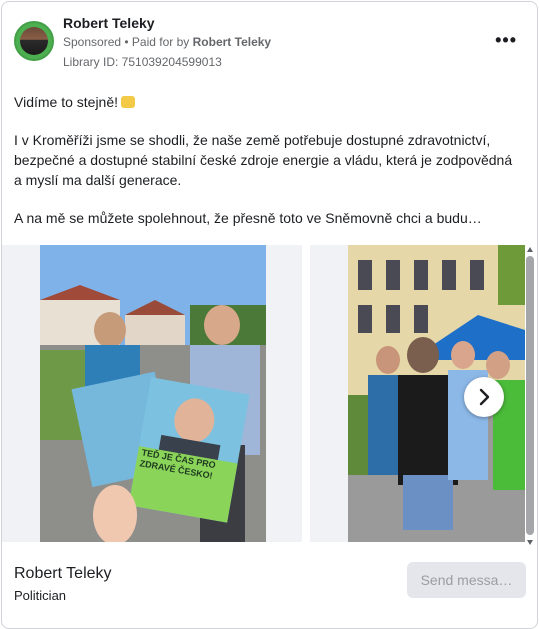  What do you see at coordinates (266, 102) in the screenshot?
I see `post-paragraph: Vidíme to stejně!` at bounding box center [266, 102].